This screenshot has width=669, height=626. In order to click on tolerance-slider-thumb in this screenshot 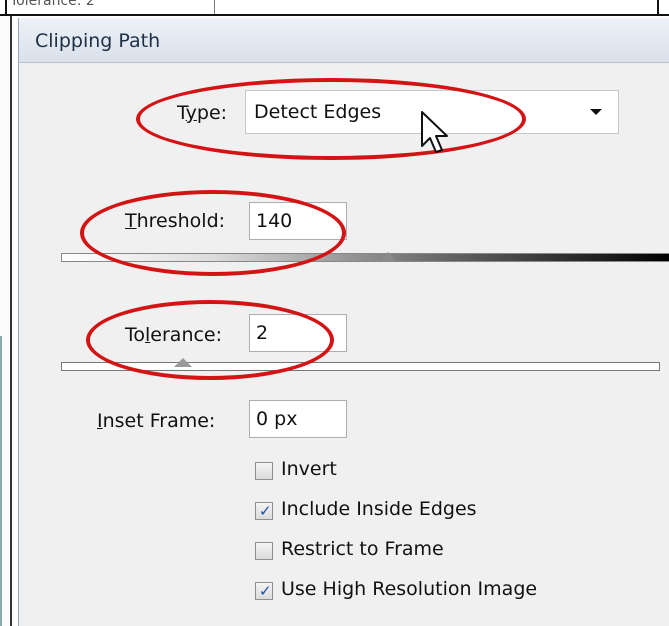, I will do `click(183, 362)`.